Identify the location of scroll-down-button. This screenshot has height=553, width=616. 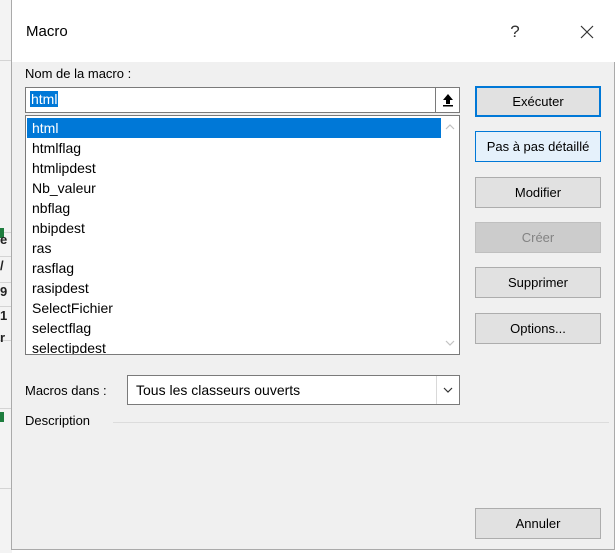
(449, 343).